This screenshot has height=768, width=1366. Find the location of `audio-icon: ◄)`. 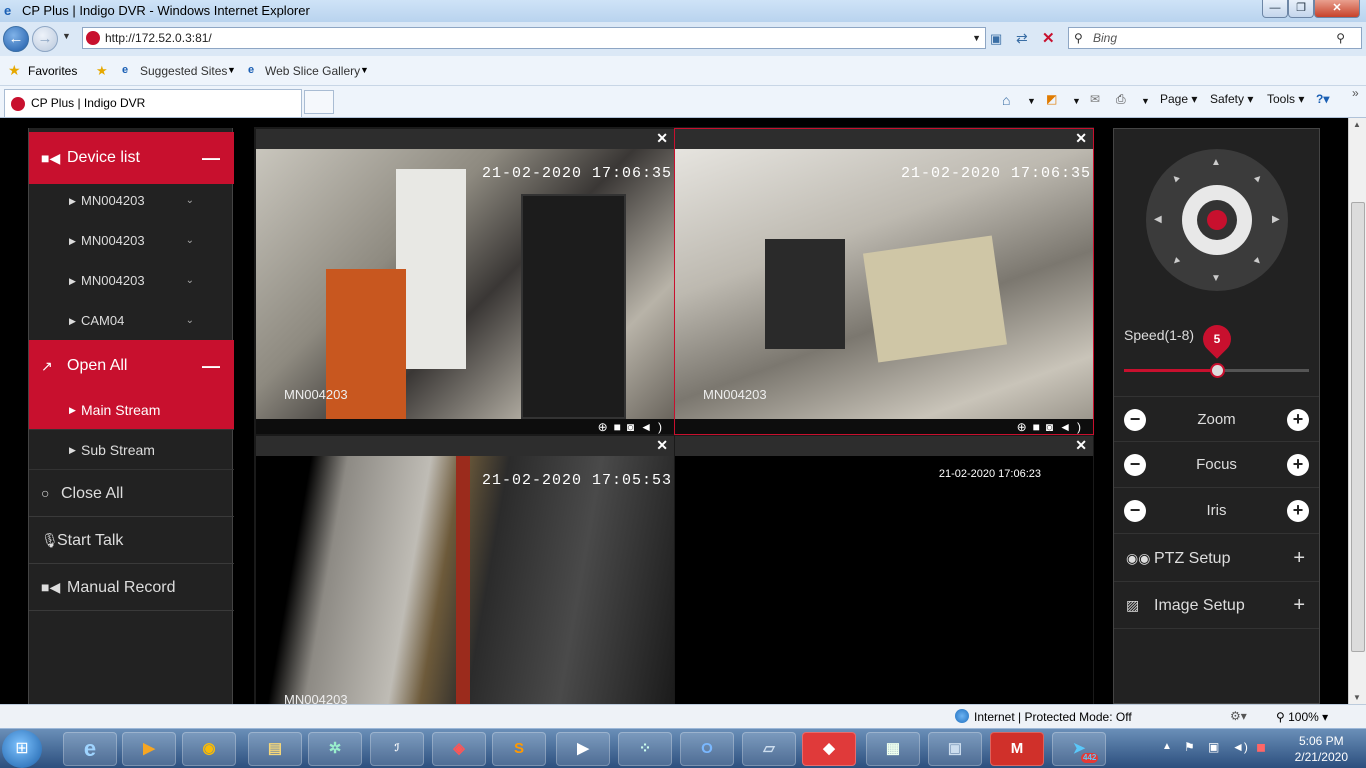

audio-icon: ◄) is located at coordinates (654, 427).